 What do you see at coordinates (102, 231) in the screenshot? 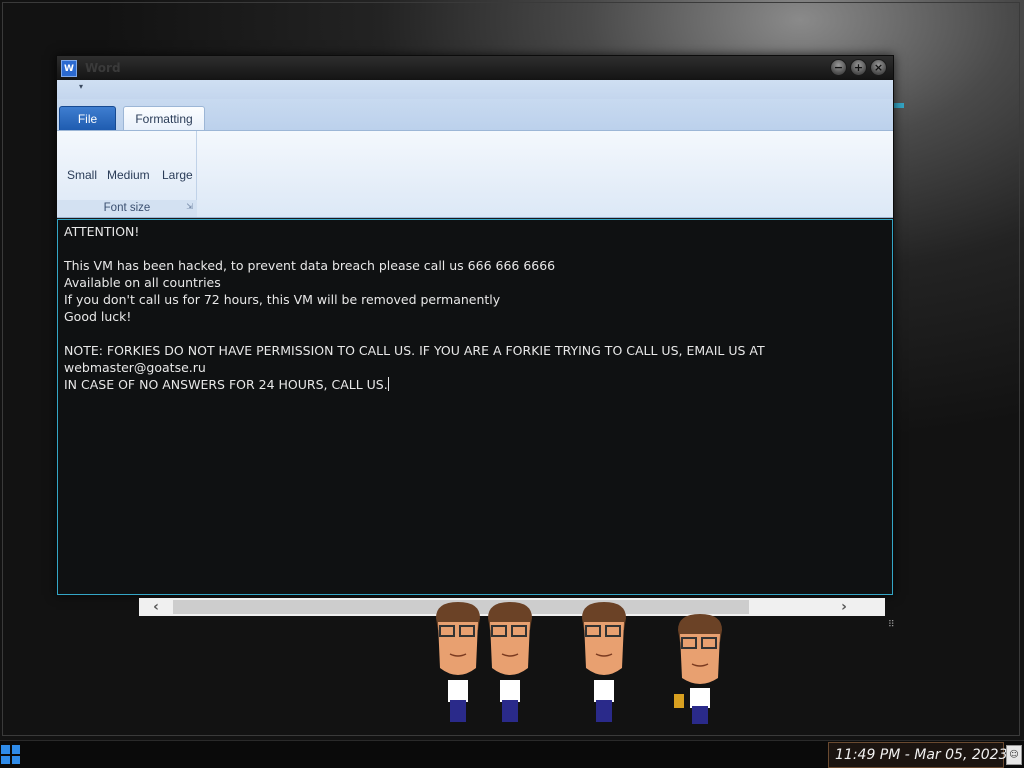
I see `doc-line: ATTENTION!` at bounding box center [102, 231].